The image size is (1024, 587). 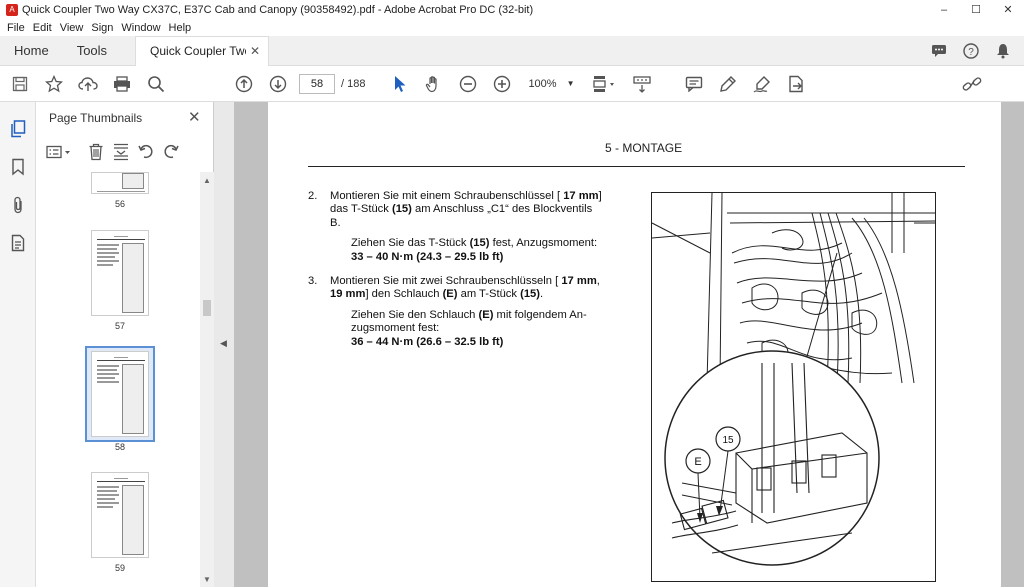 I want to click on scrollbar-thumb, so click(x=207, y=308).